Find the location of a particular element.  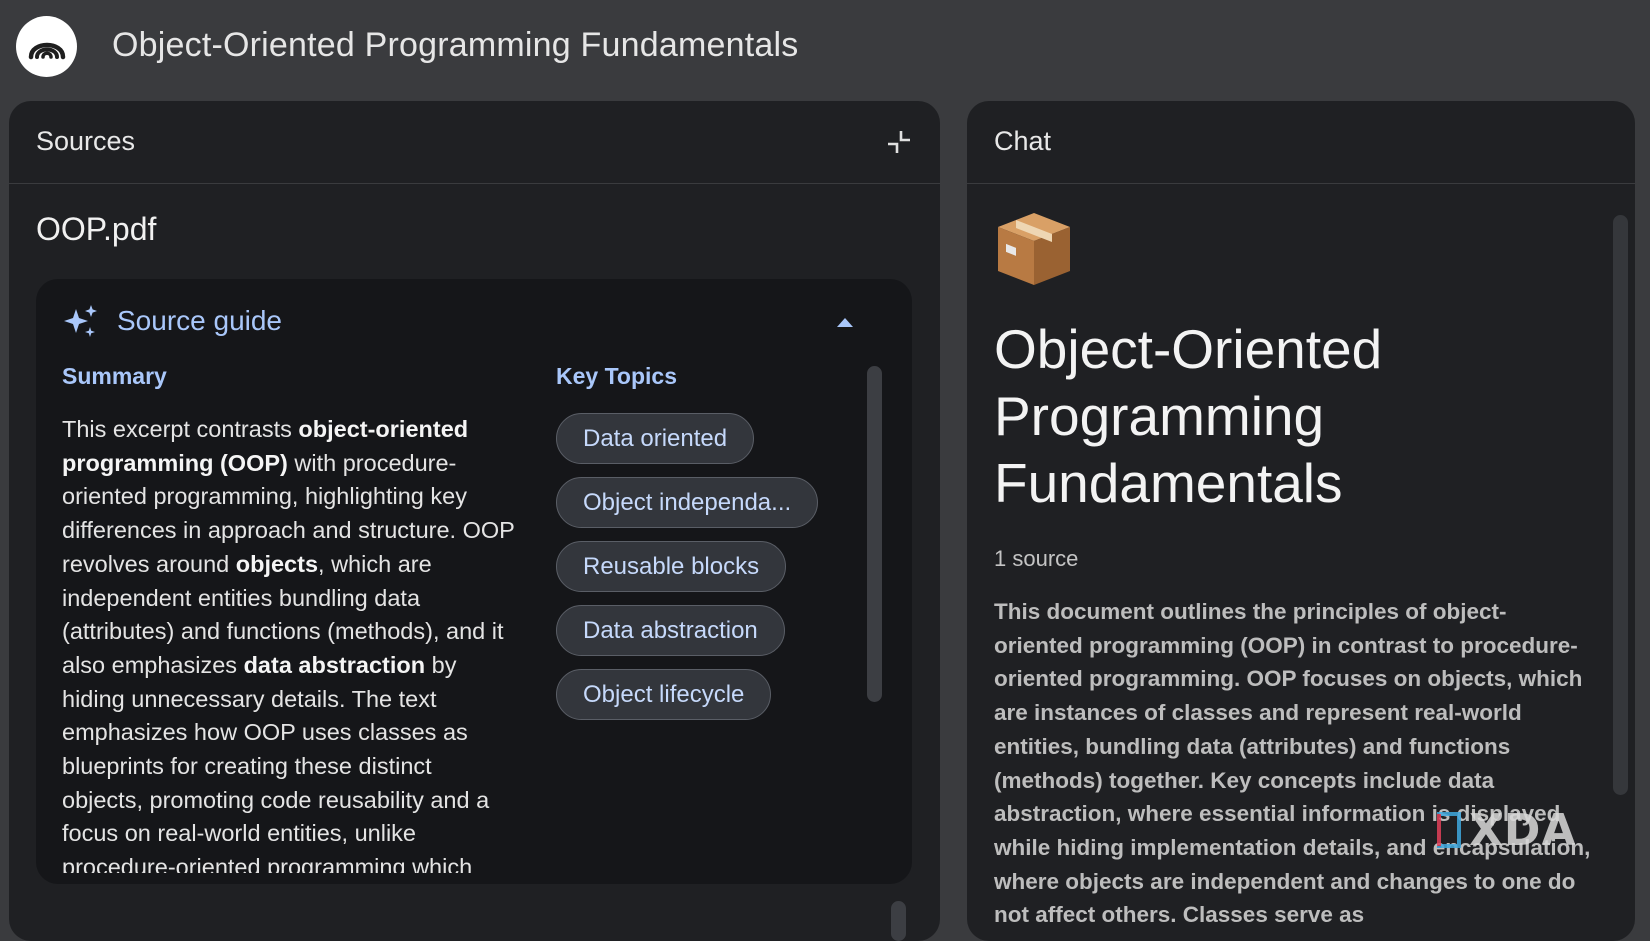

sparkle-icon is located at coordinates (82, 323).